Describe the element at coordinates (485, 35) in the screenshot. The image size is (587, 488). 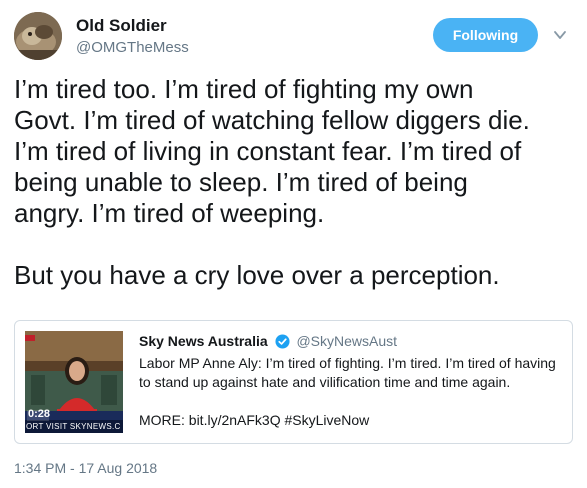
I see `following-button: Following` at that location.